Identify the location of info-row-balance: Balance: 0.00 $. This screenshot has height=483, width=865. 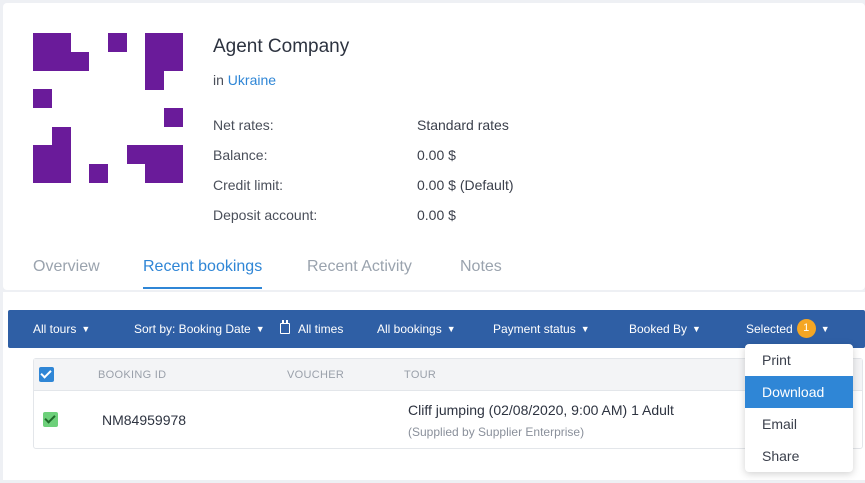
(334, 155).